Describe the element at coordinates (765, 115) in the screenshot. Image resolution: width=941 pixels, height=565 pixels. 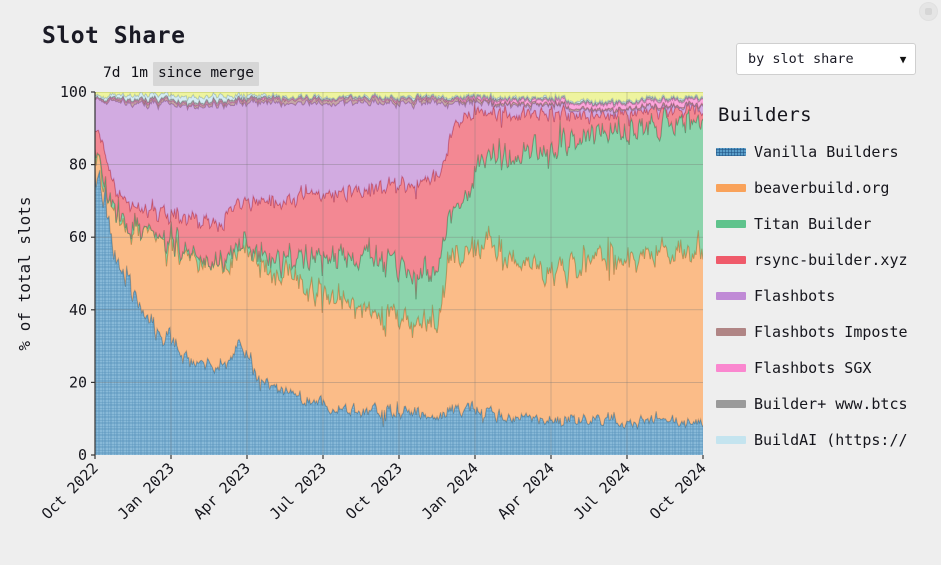
I see `legend-title: Builders` at that location.